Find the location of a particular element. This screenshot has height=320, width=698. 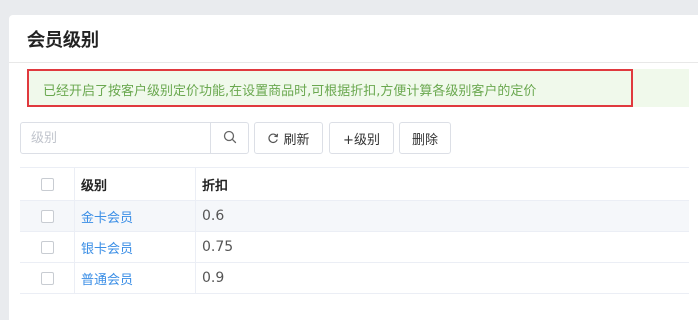

level-cell: 金卡会员 is located at coordinates (135, 216).